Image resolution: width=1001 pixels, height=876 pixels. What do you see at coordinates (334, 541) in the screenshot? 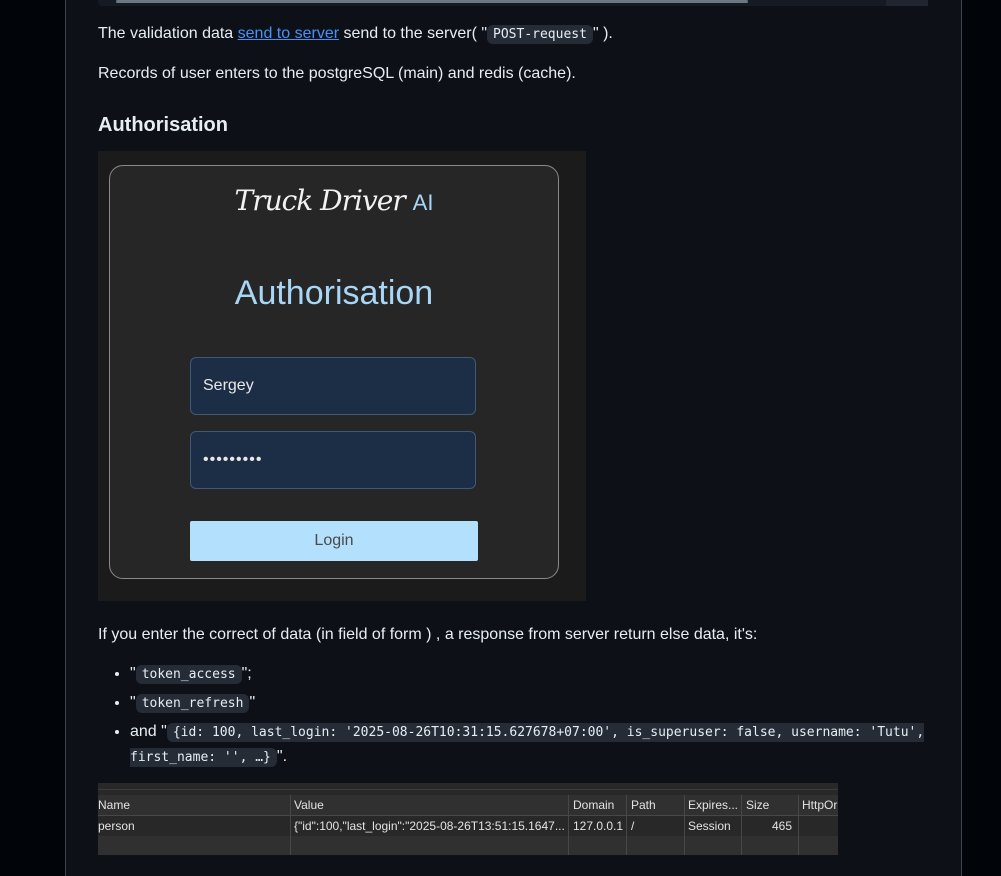
I see `login-button: Login` at bounding box center [334, 541].